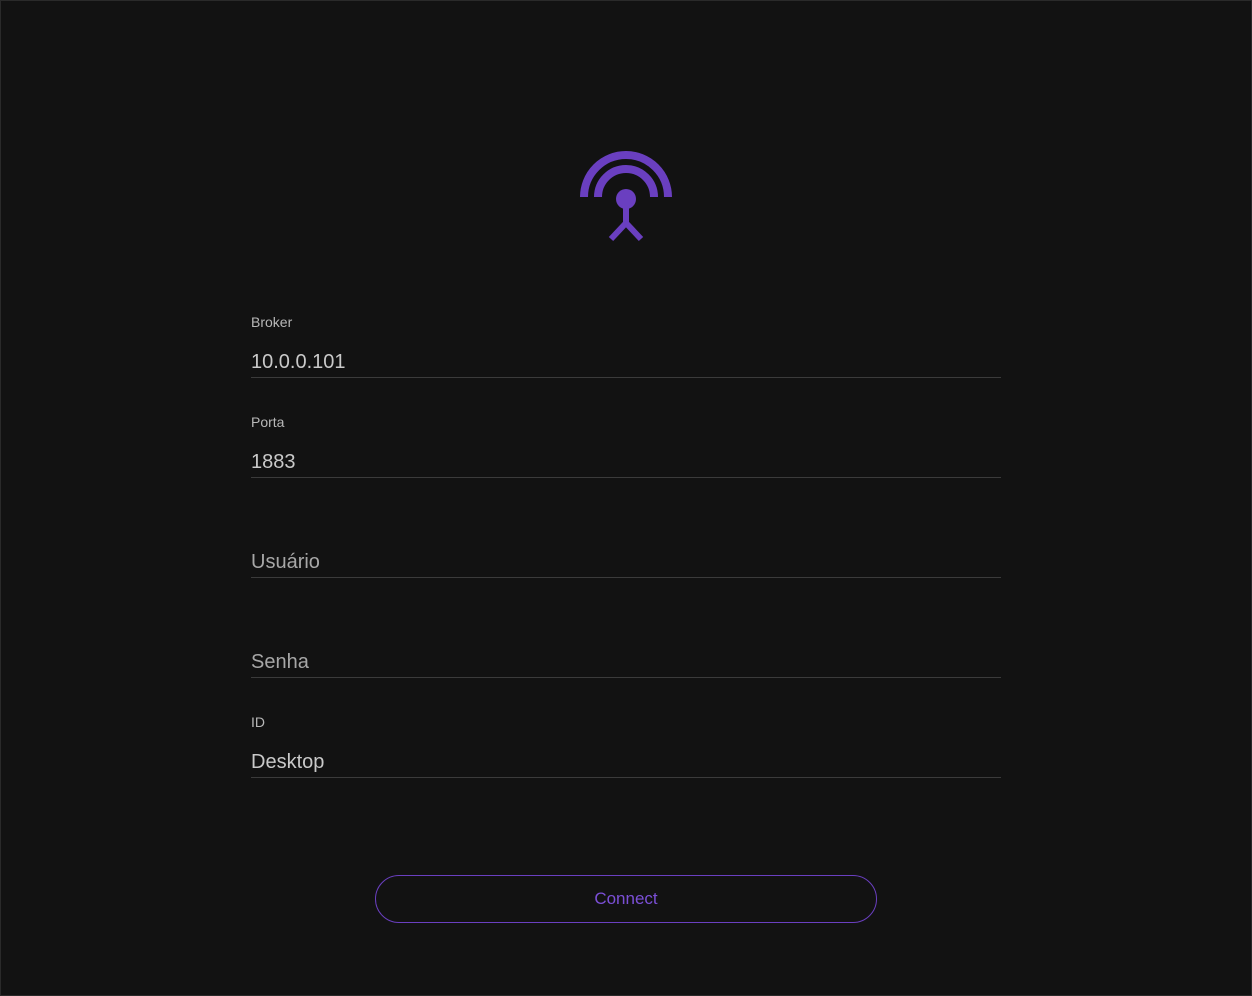 This screenshot has height=996, width=1252. Describe the element at coordinates (258, 722) in the screenshot. I see `client-id-label: ID` at that location.